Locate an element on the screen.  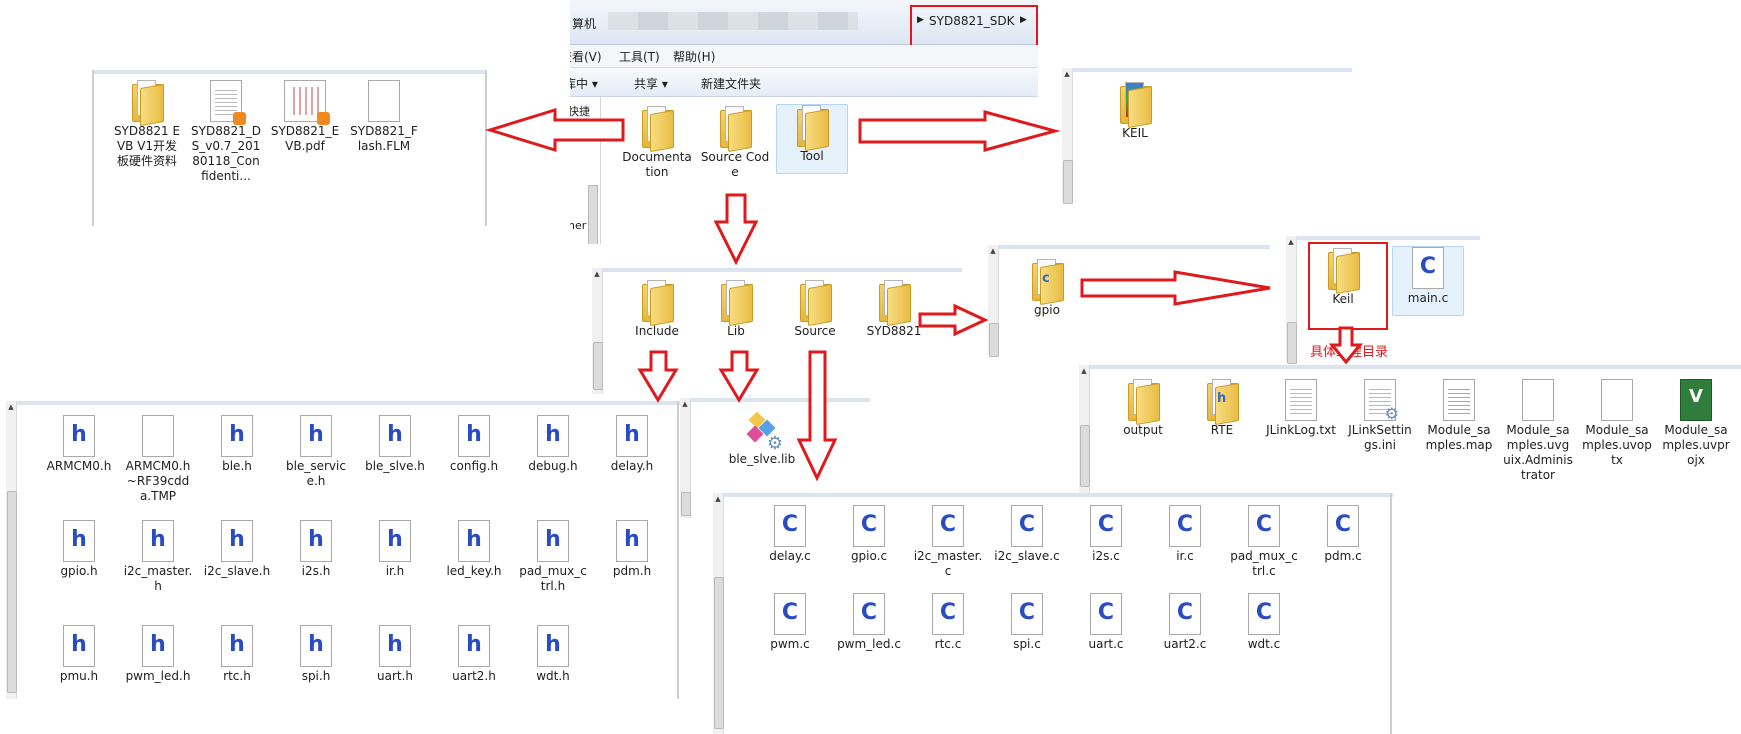
address-bar: 算机 ▶ SYD8821_SDK ▶ is located at coordinates (804, 24).